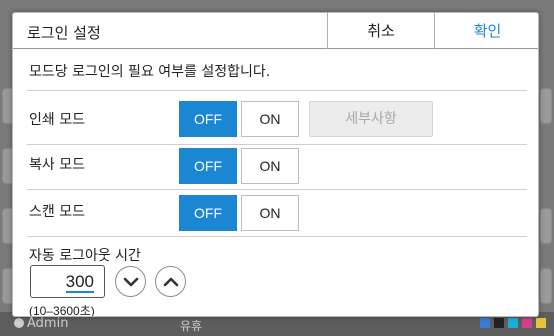  Describe the element at coordinates (62, 310) in the screenshot. I see `auto-logout-range: (10–3600초)` at that location.